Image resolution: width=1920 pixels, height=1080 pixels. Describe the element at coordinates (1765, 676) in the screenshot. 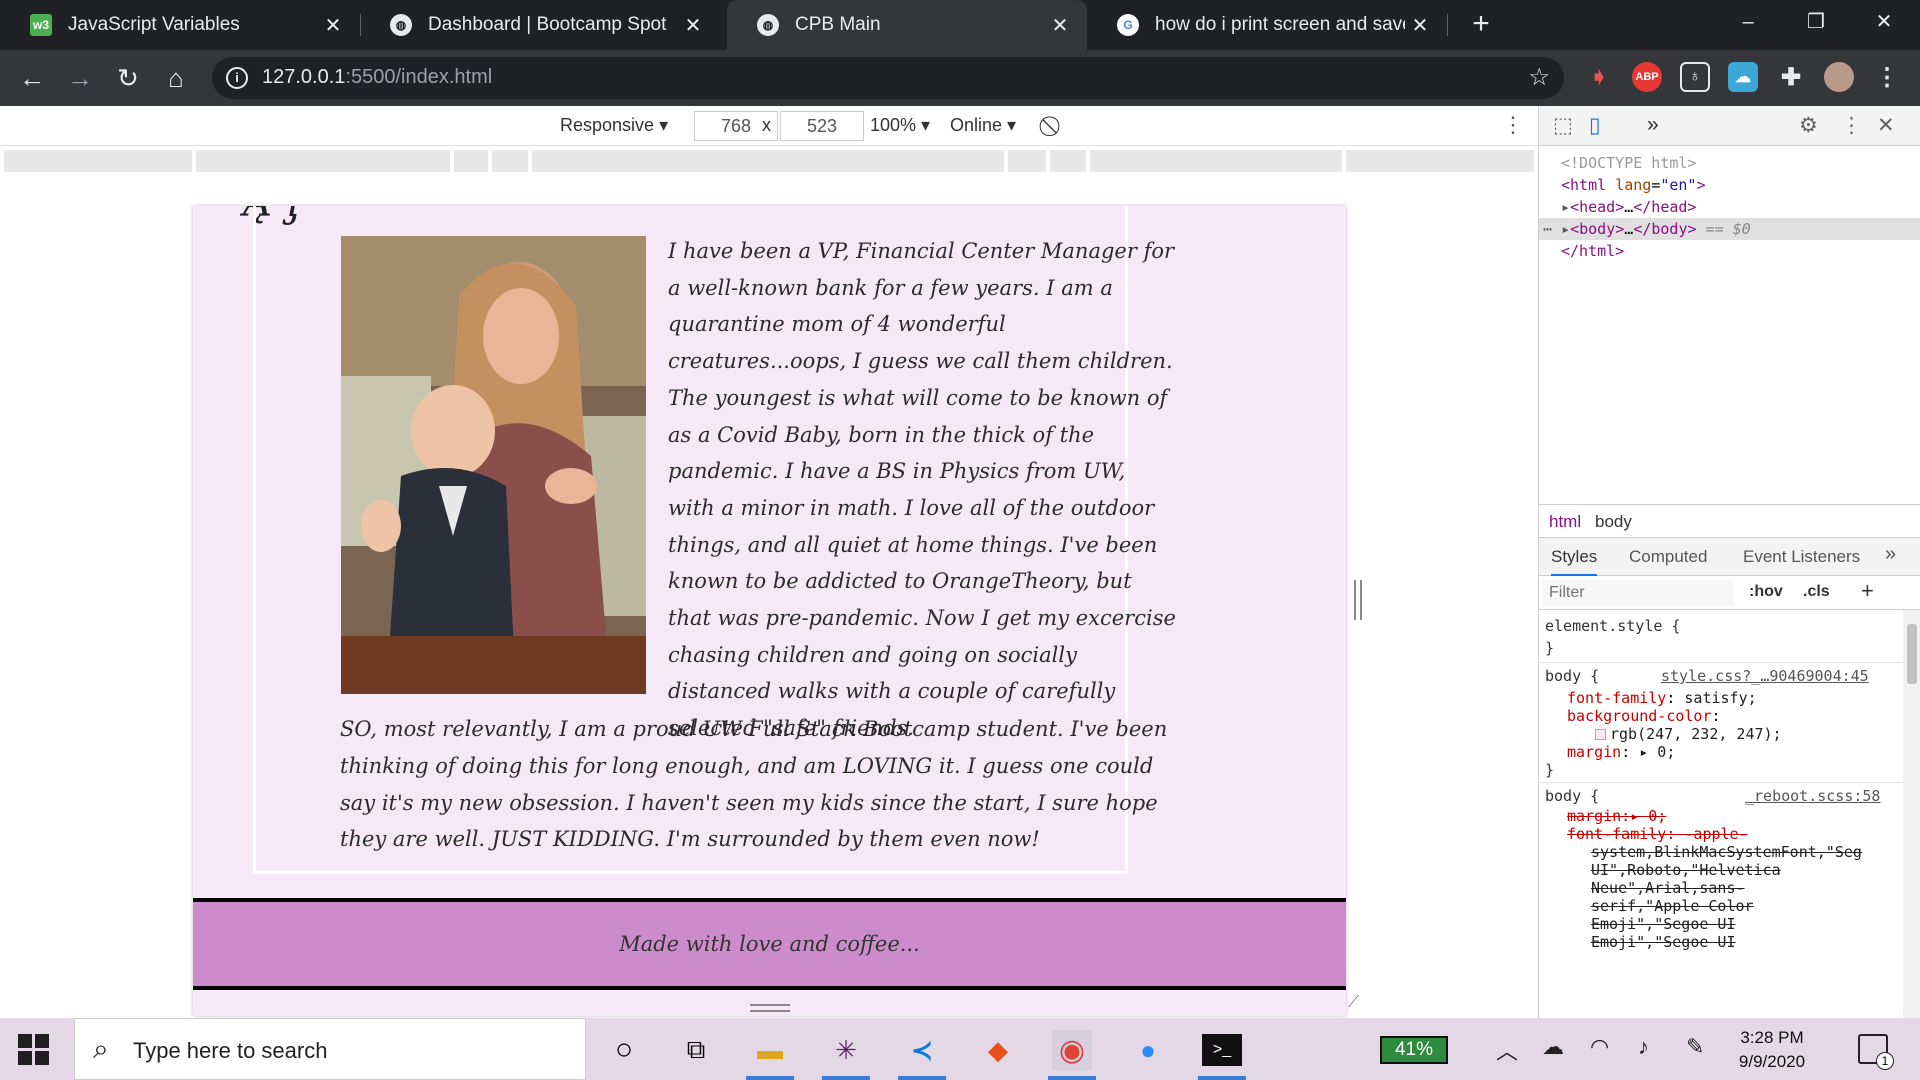

I see `rule1-source-link: style.css?_…90469004:45` at that location.